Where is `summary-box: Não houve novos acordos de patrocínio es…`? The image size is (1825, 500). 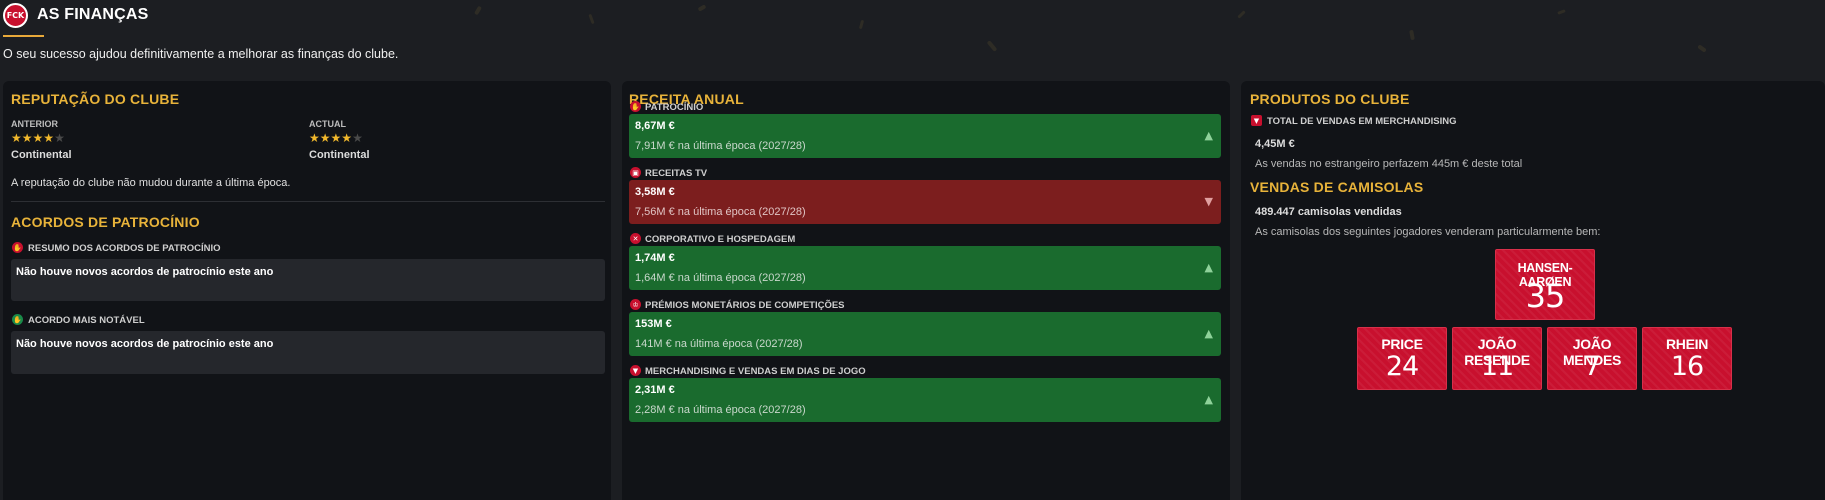
summary-box: Não houve novos acordos de patrocínio es… is located at coordinates (308, 280).